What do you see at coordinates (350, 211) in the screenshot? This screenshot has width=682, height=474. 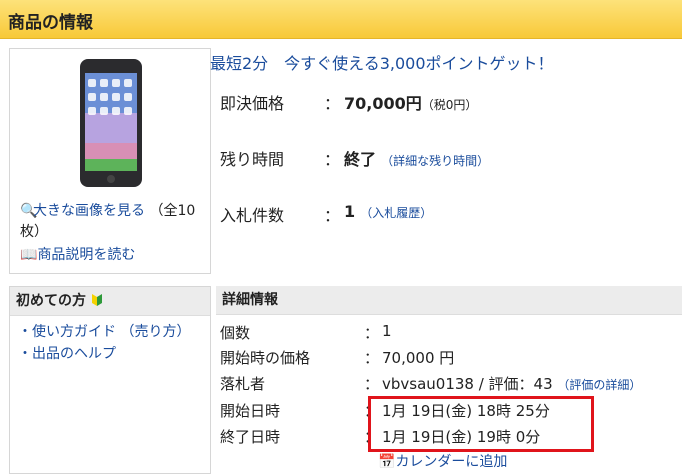 I see `bids-value: 1` at bounding box center [350, 211].